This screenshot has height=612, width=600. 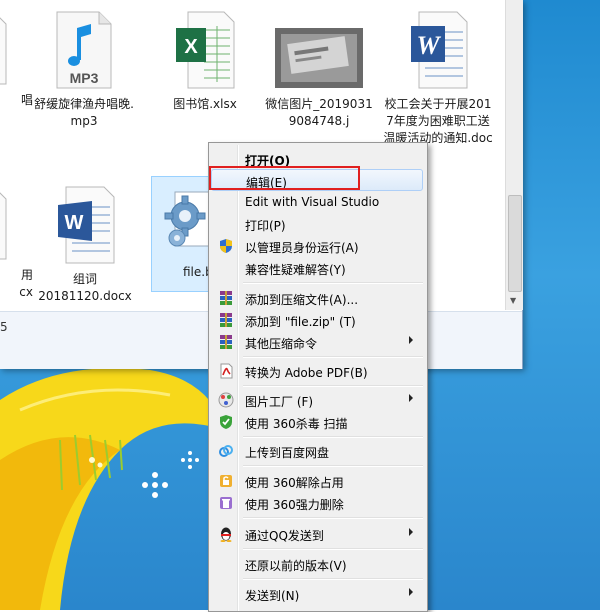 I want to click on scrollbar-thumb, so click(x=515, y=243).